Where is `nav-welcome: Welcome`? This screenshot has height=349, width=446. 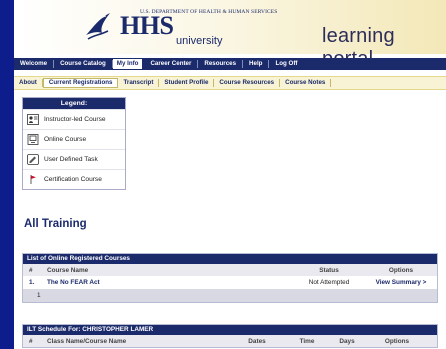 nav-welcome: Welcome is located at coordinates (34, 64).